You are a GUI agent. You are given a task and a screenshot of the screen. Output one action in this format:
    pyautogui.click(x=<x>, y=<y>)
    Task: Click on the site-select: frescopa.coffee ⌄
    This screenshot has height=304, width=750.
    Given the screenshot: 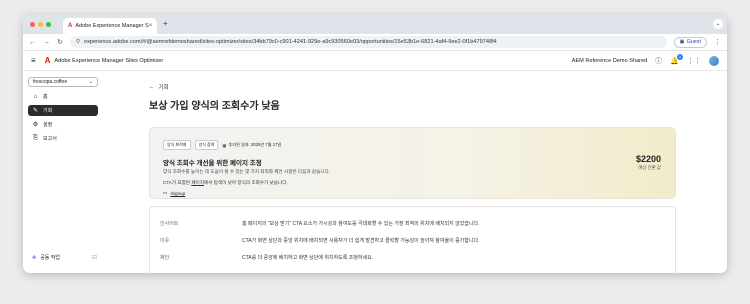 What is the action you would take?
    pyautogui.click(x=63, y=82)
    